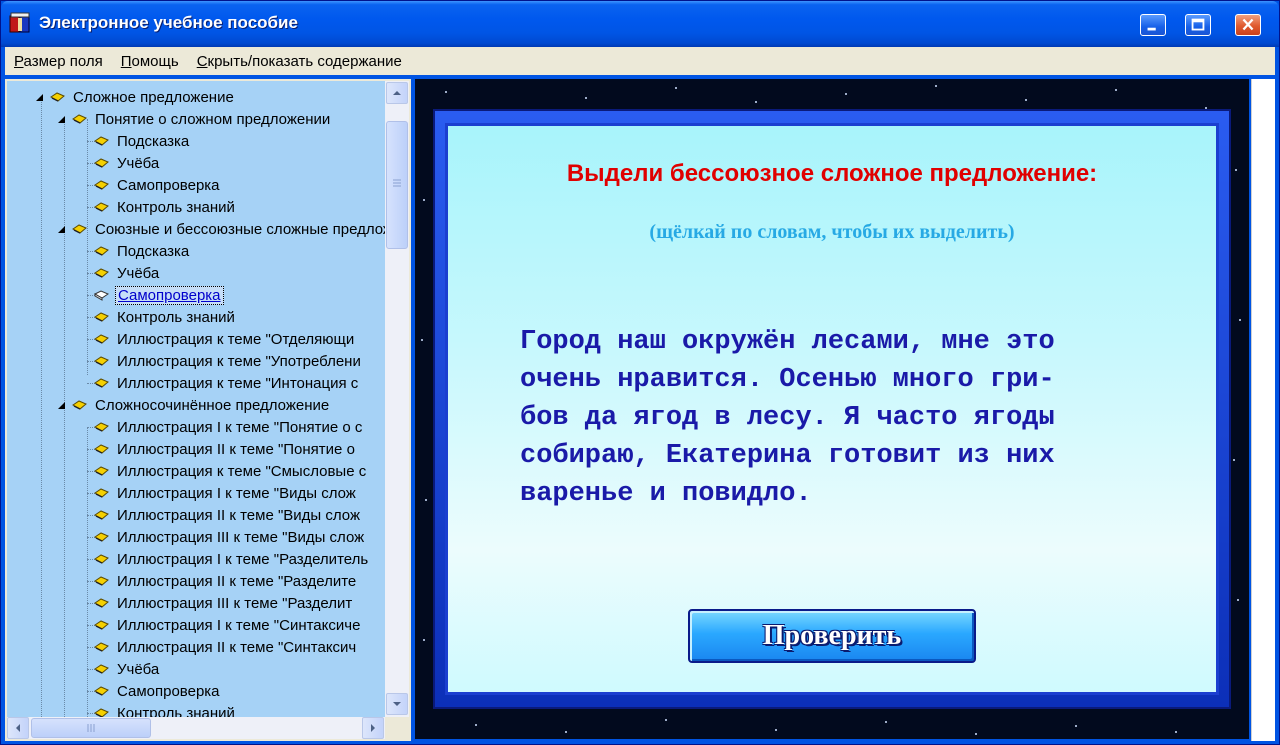 The width and height of the screenshot is (1280, 745). I want to click on tree-item: Иллюстрация к теме "Интонация с, so click(219, 383).